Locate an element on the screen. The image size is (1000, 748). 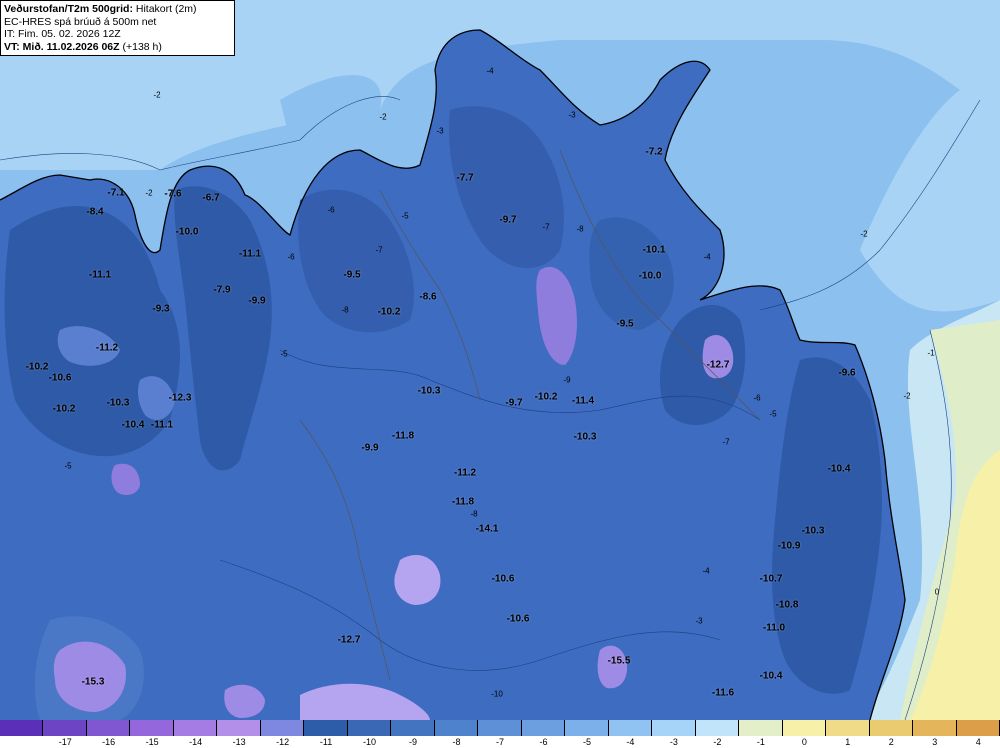
temp-label: -6.7 is located at coordinates (211, 198).